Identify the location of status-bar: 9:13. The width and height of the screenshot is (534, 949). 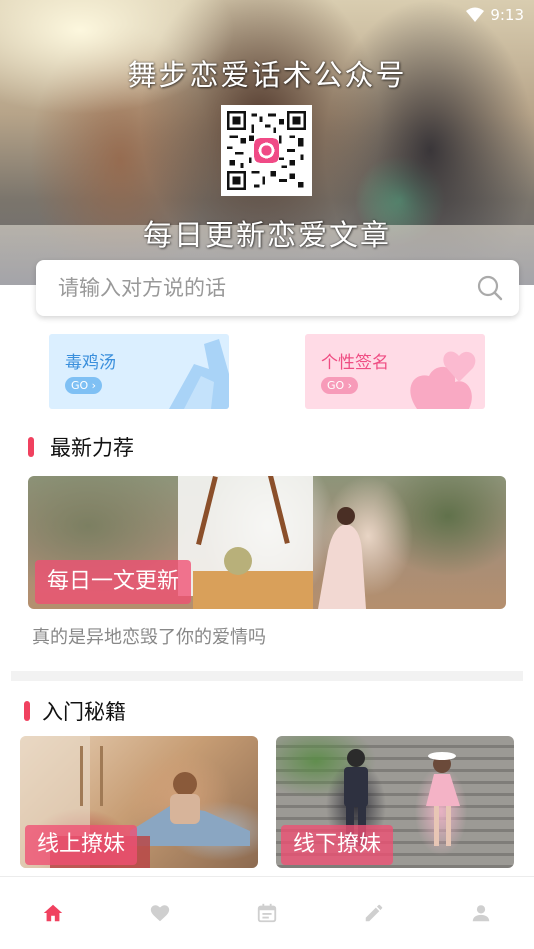
(495, 15).